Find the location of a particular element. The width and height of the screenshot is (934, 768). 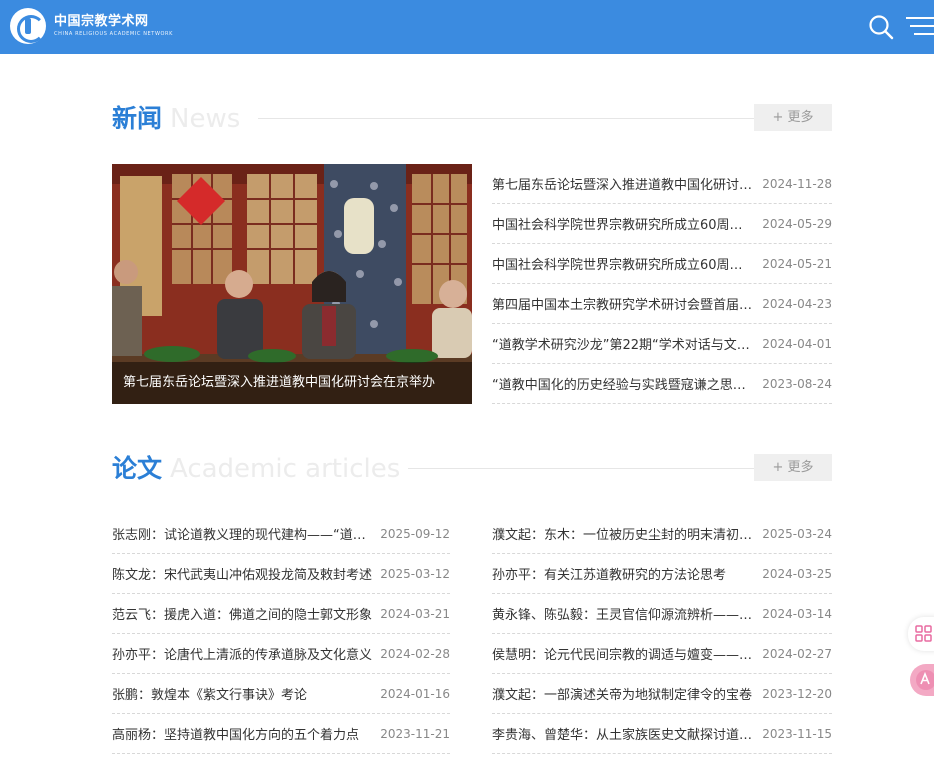

paper-item-date: 2024-03-25 is located at coordinates (797, 573).